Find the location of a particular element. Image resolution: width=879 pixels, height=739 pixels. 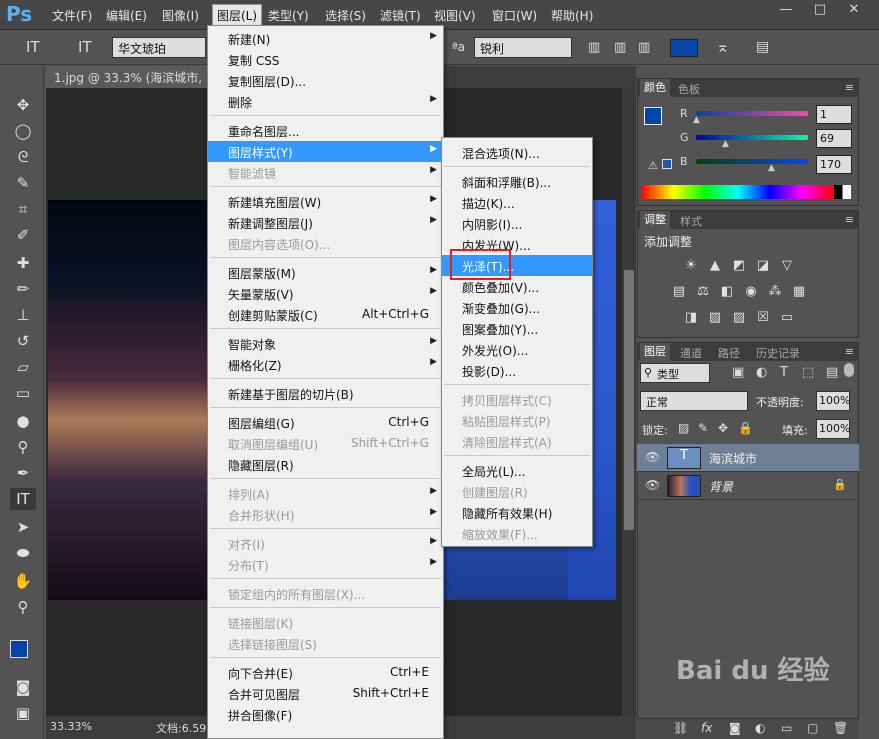

layer-row-background: 👁 背景 🔒 is located at coordinates (748, 486).